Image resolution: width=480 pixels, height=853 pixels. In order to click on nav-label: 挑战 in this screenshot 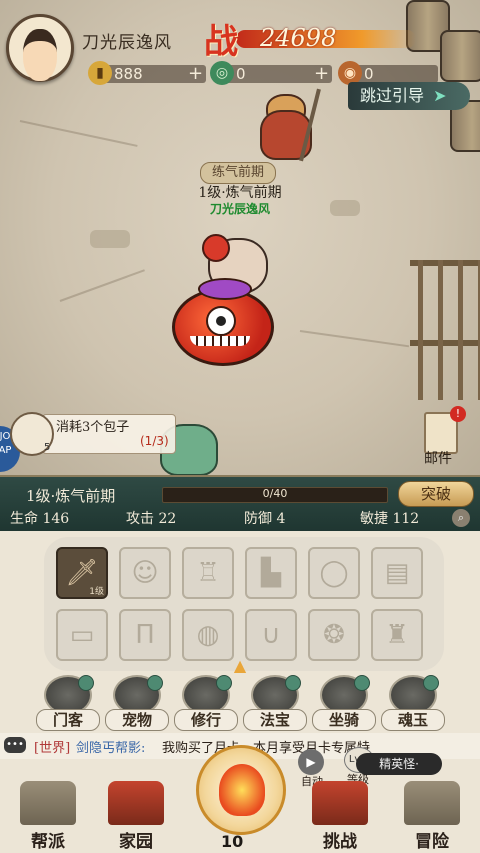, I will do `click(340, 842)`.